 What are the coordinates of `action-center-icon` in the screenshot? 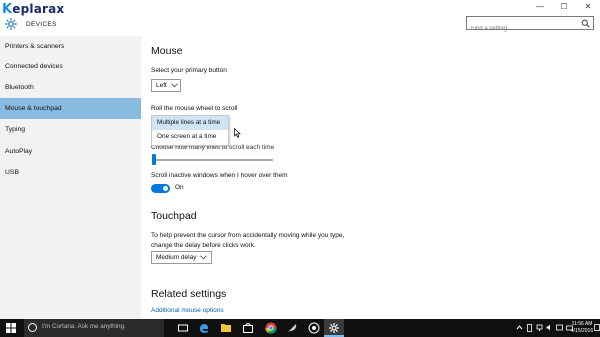 It's located at (597, 328).